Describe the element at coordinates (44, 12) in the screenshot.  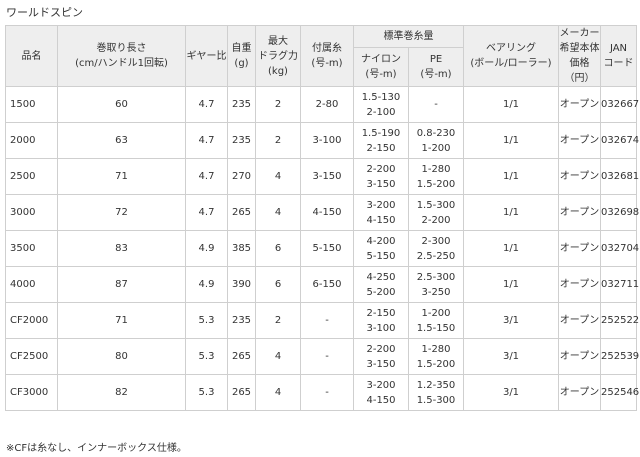
I see `page-title: ワールドスピン` at that location.